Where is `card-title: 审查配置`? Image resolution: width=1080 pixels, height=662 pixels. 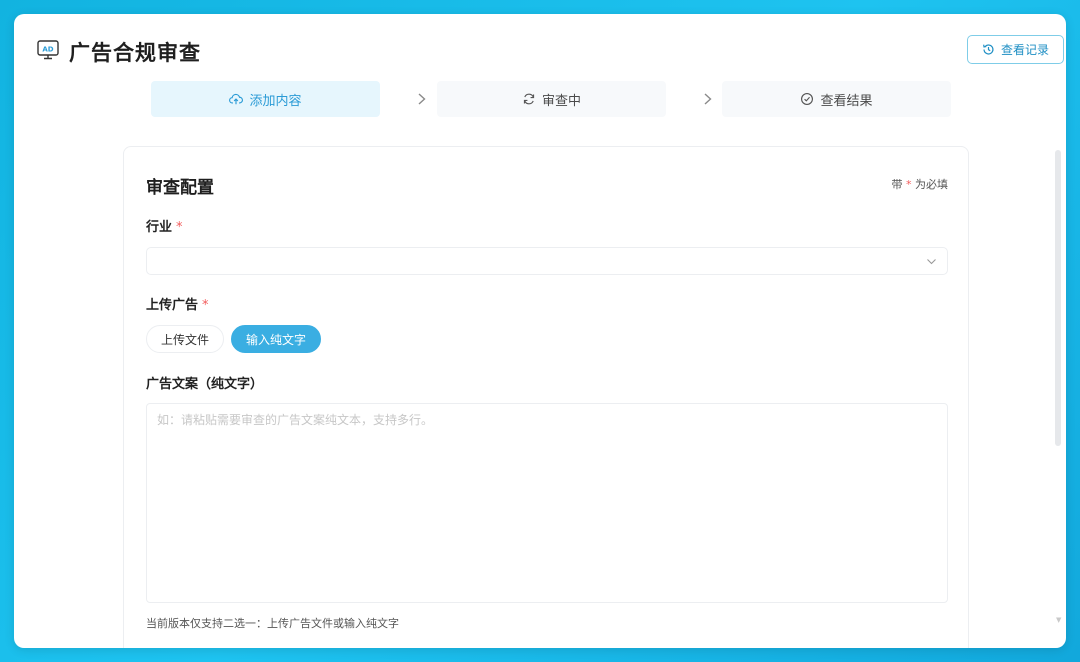 card-title: 审查配置 is located at coordinates (180, 188).